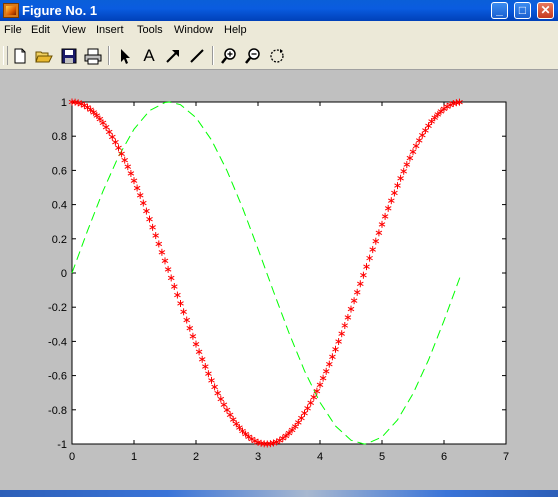  What do you see at coordinates (62, 445) in the screenshot?
I see `y-tick-label: -1` at bounding box center [62, 445].